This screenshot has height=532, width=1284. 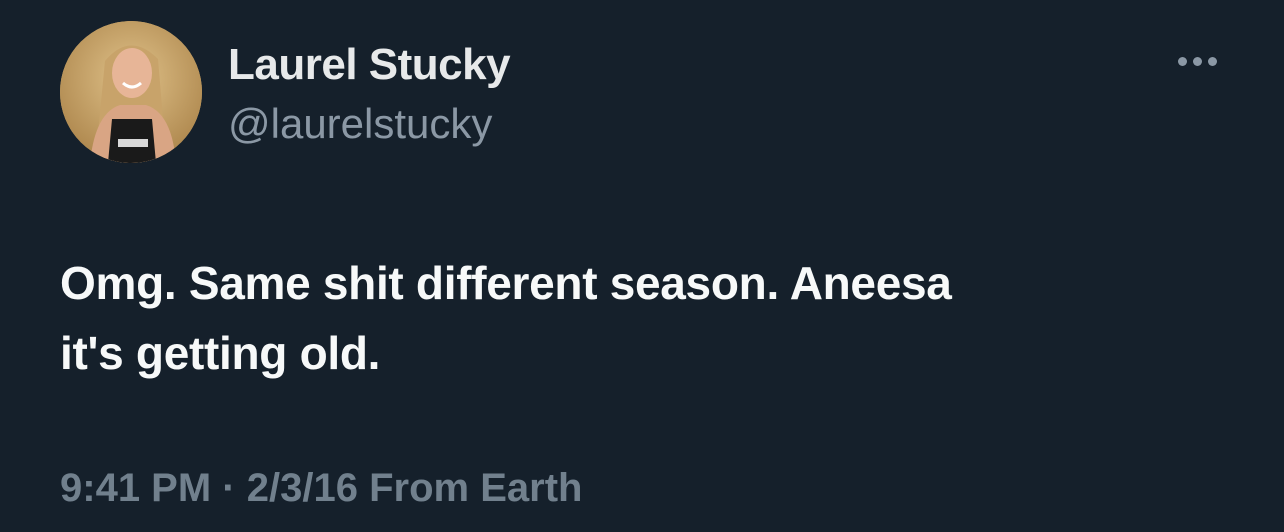 I want to click on tweet-metadata: 9:41 PM · 2/3/16 From Earth, so click(x=321, y=488).